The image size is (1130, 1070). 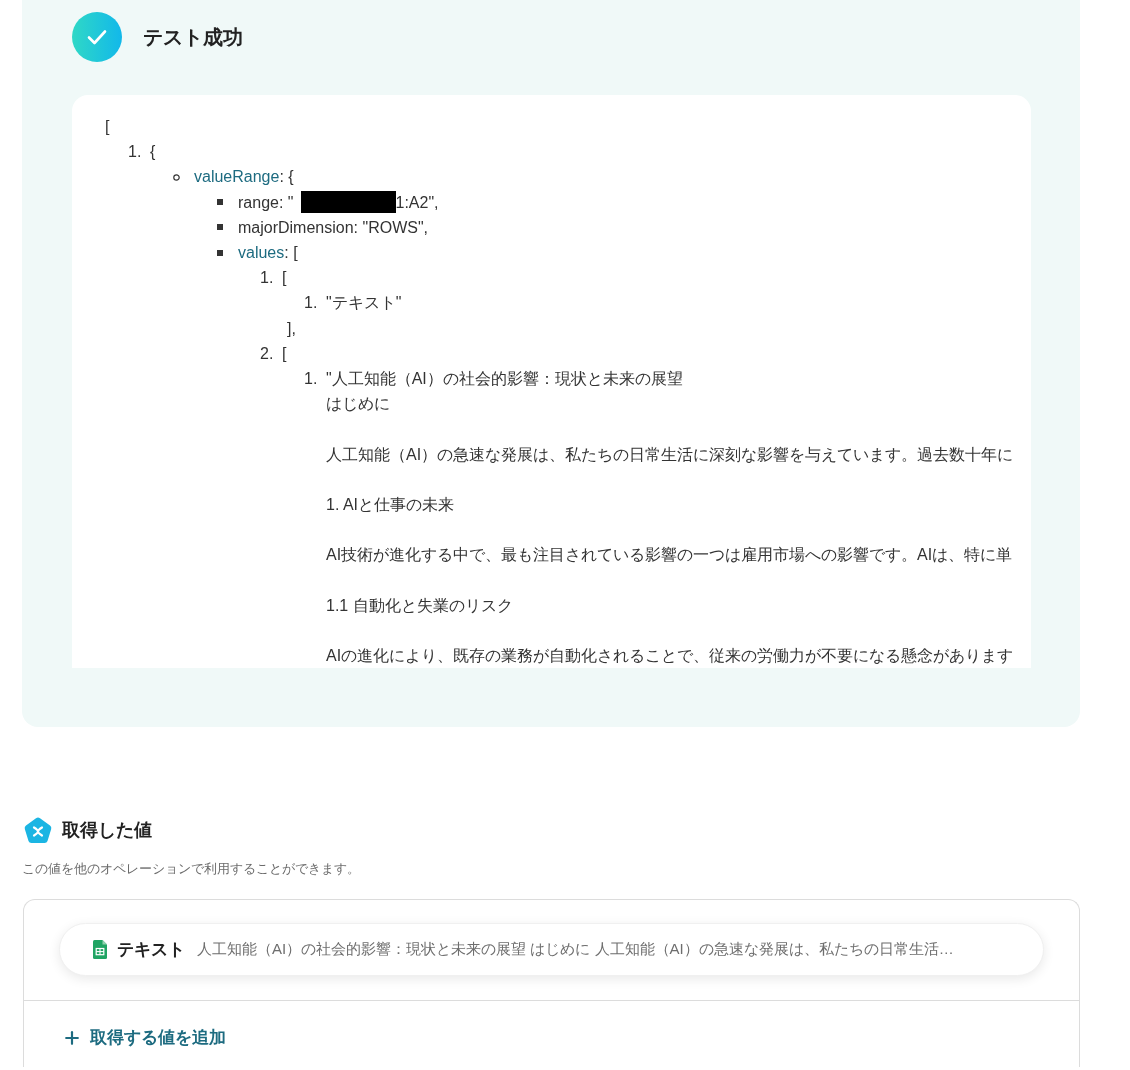 What do you see at coordinates (266, 202) in the screenshot?
I see `json-line: range: "` at bounding box center [266, 202].